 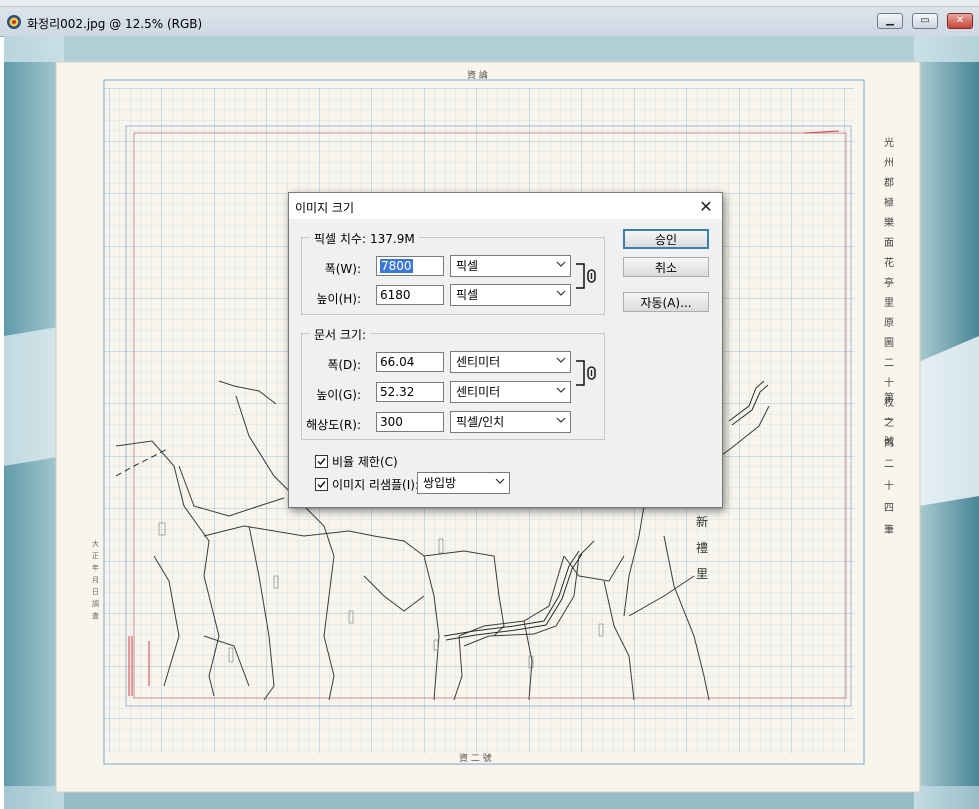 I want to click on close-window-button: ✕, so click(x=960, y=21).